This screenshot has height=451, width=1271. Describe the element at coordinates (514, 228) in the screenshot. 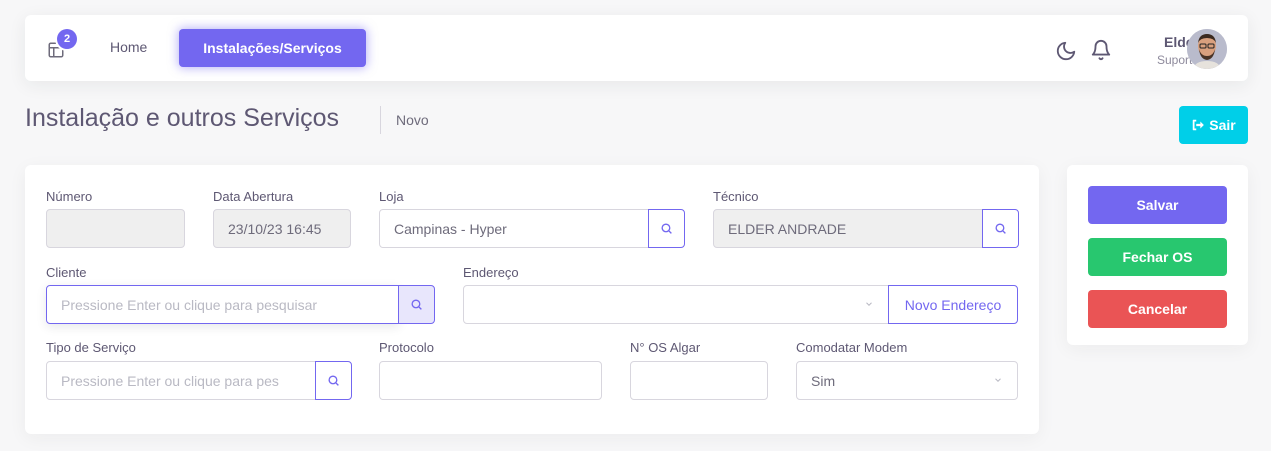

I see `loja-input: Campinas - Hyper` at that location.